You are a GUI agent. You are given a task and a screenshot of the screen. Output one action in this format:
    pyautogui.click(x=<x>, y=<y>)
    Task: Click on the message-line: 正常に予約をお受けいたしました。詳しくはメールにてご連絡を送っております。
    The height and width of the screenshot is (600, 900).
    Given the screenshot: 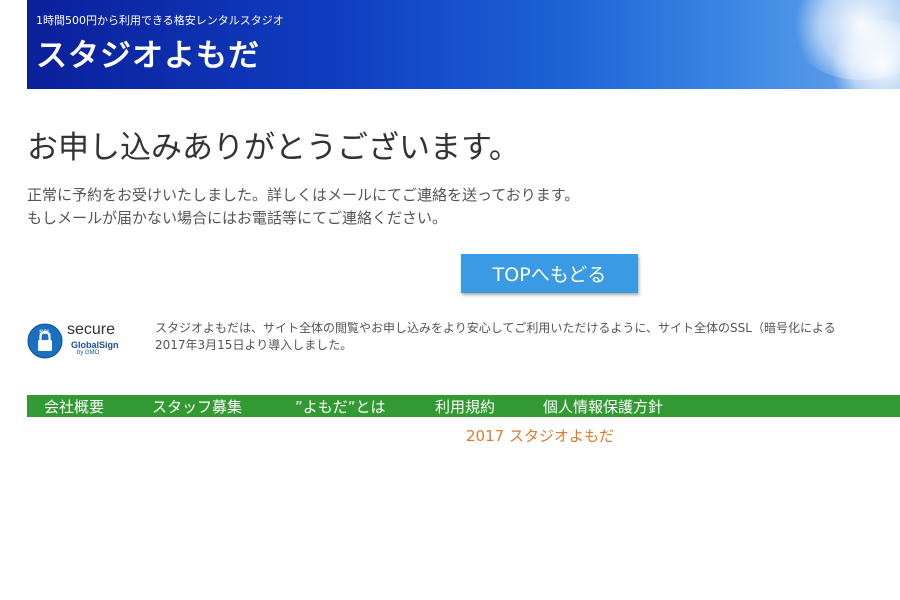 What is the action you would take?
    pyautogui.click(x=303, y=195)
    